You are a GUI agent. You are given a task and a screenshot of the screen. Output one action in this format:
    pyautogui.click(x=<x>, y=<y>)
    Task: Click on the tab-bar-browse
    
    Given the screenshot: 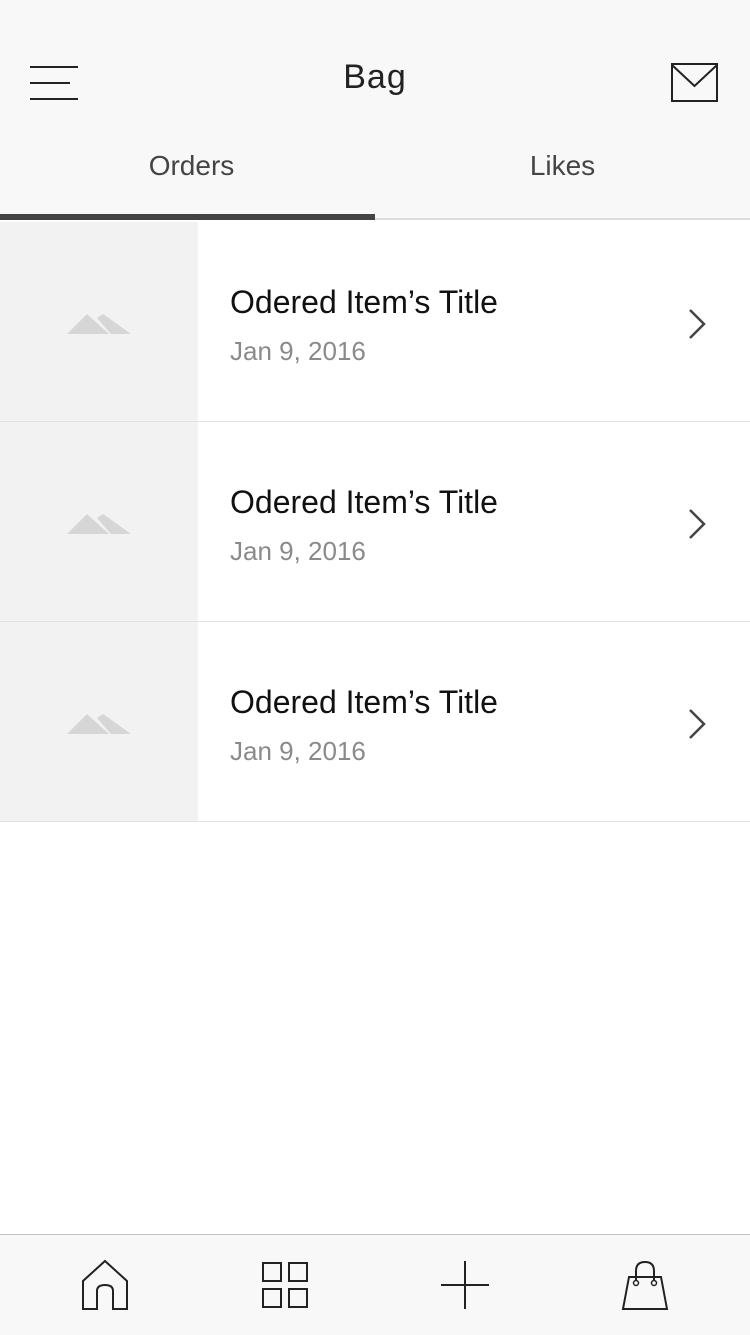 What is the action you would take?
    pyautogui.click(x=285, y=1285)
    